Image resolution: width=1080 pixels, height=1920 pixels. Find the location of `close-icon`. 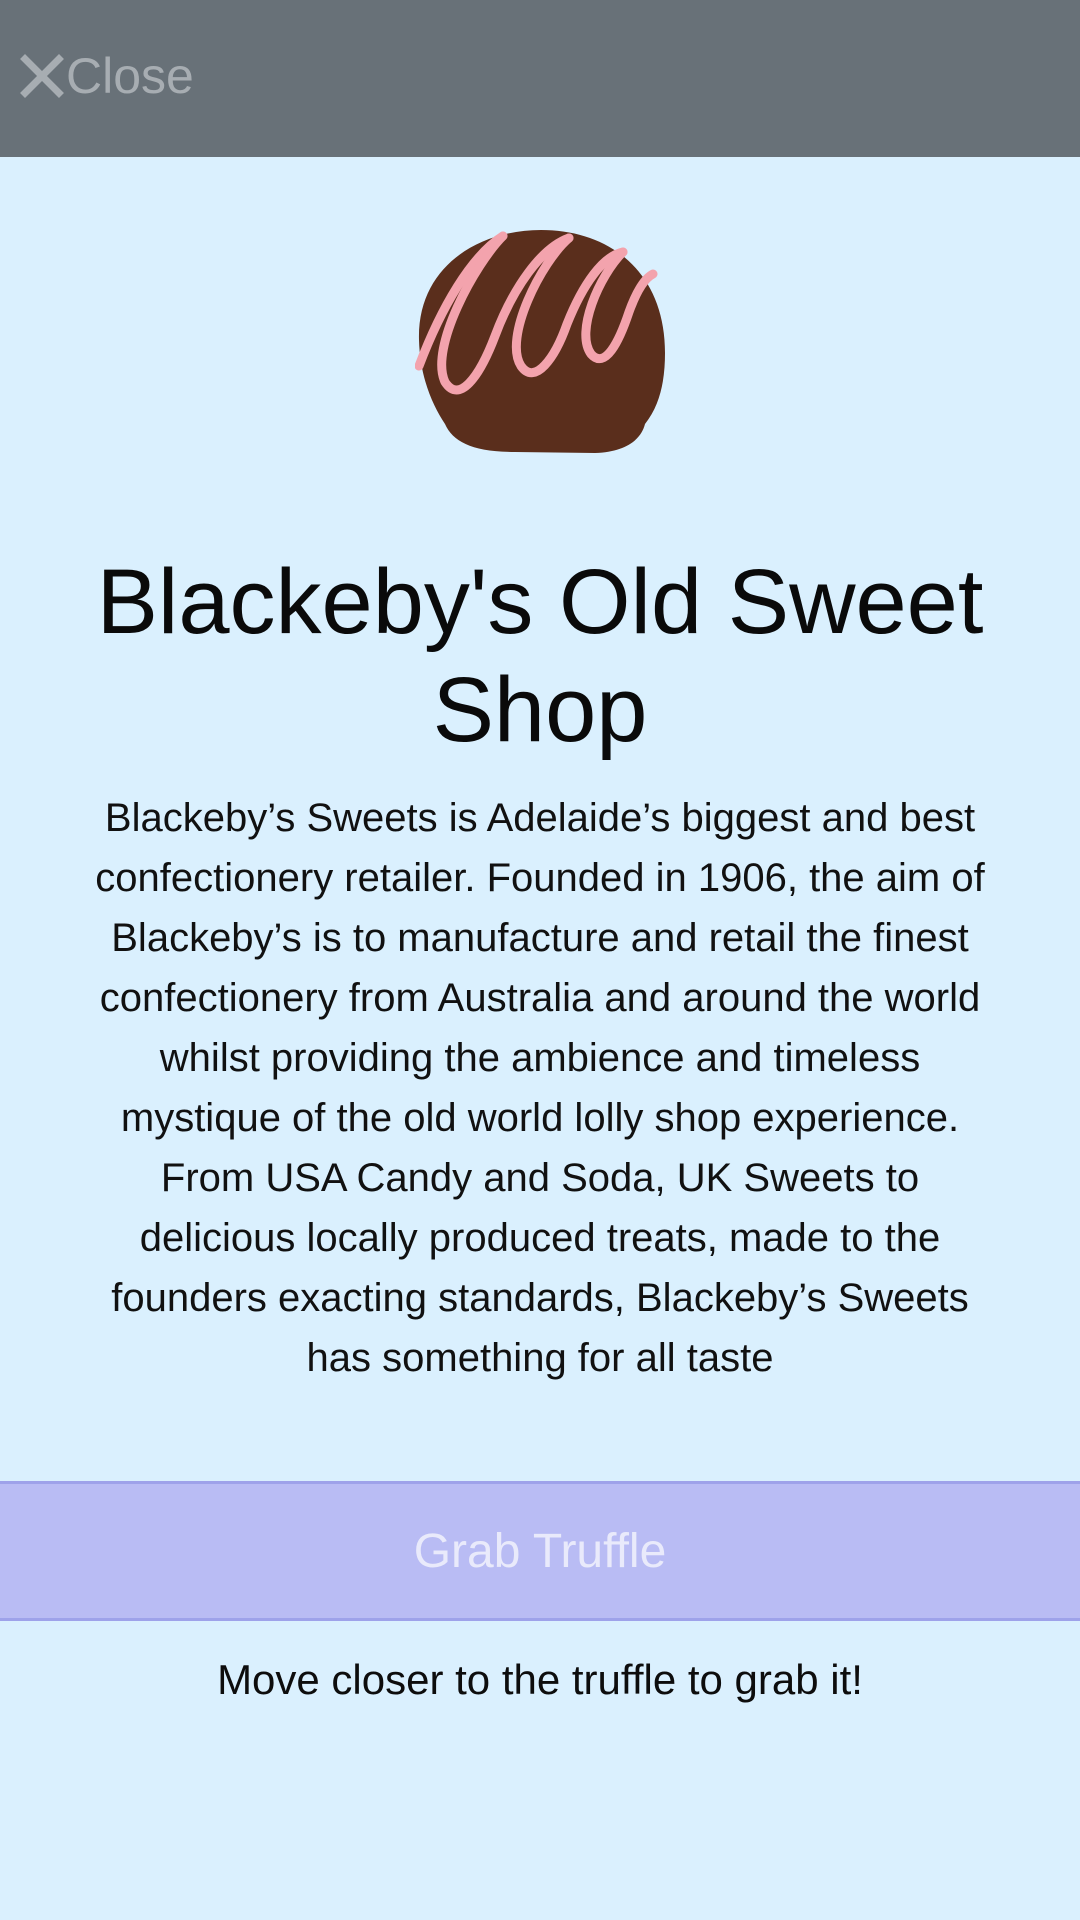

close-icon is located at coordinates (42, 76).